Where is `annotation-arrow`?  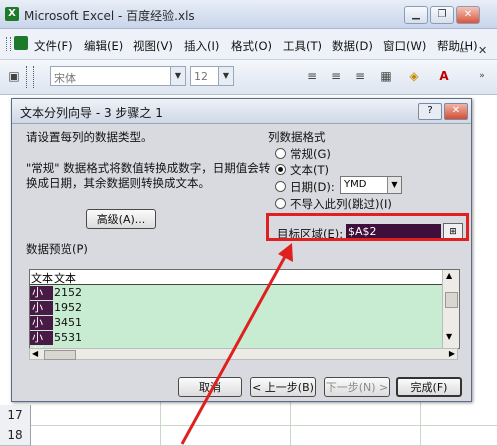
annotation-arrow is located at coordinates (236, 344).